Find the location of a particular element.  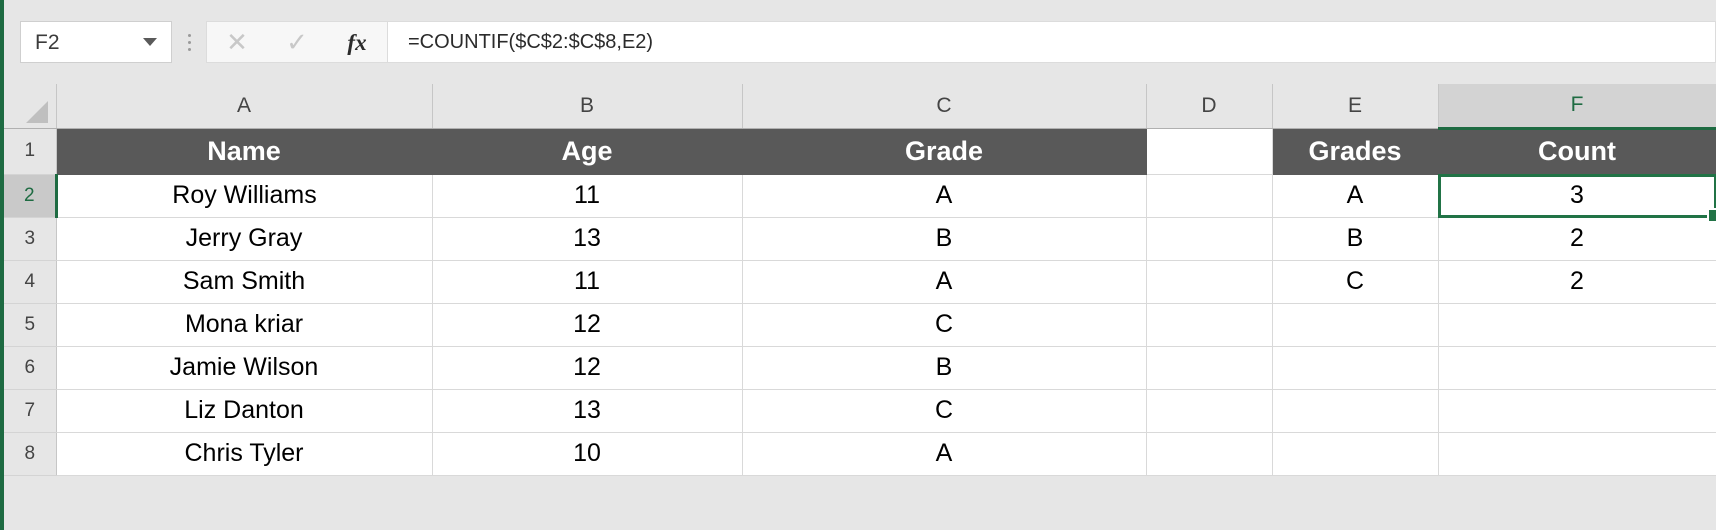

column-header-label: C is located at coordinates (944, 105).